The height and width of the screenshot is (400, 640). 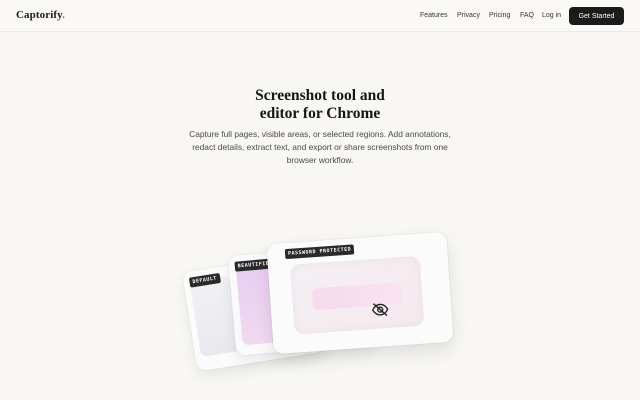 I want to click on card-protected-preview, so click(x=357, y=295).